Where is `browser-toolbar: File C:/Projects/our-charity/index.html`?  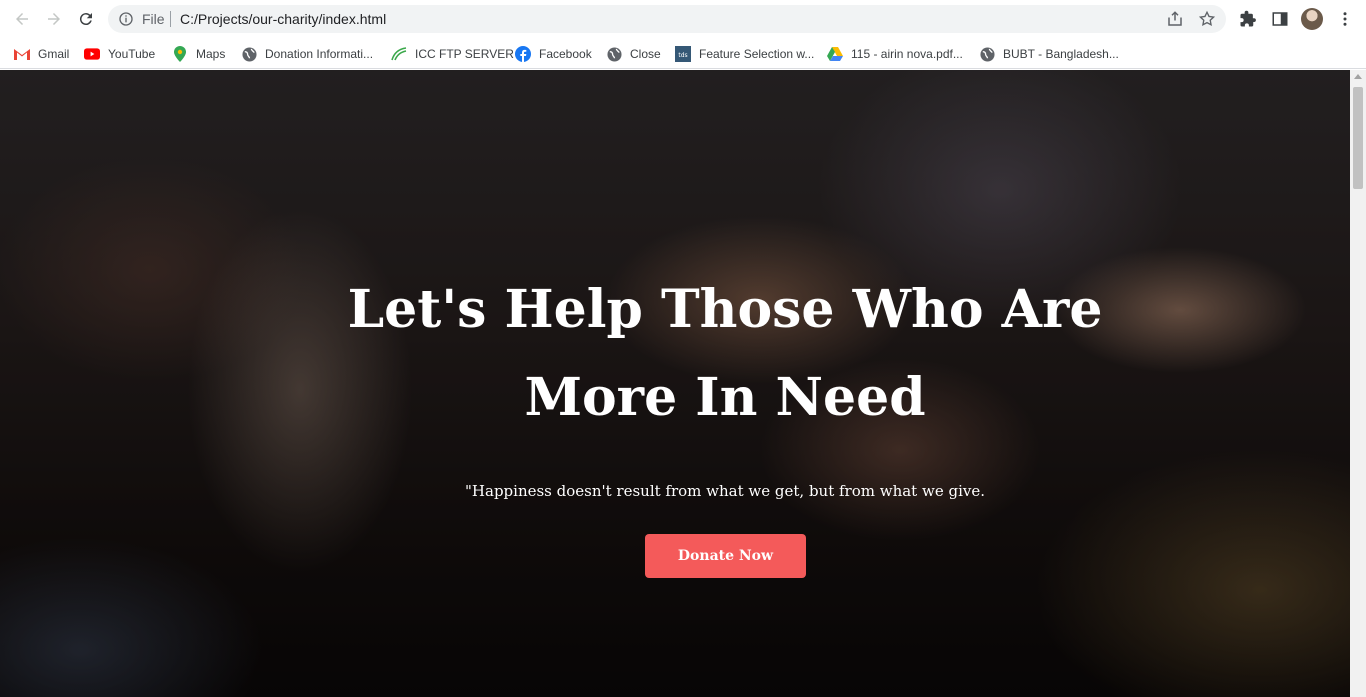
browser-toolbar: File C:/Projects/our-charity/index.html is located at coordinates (683, 19).